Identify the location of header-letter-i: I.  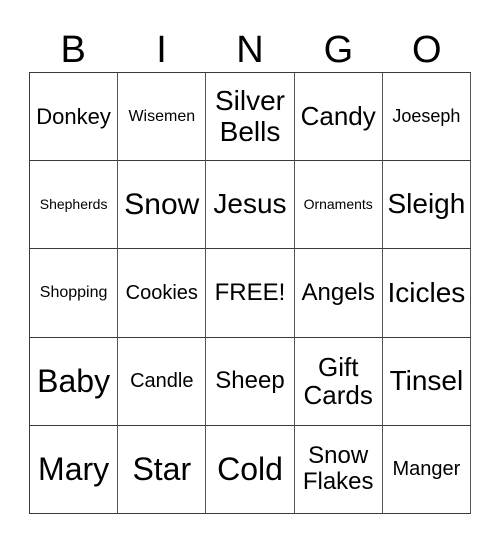
(161, 50).